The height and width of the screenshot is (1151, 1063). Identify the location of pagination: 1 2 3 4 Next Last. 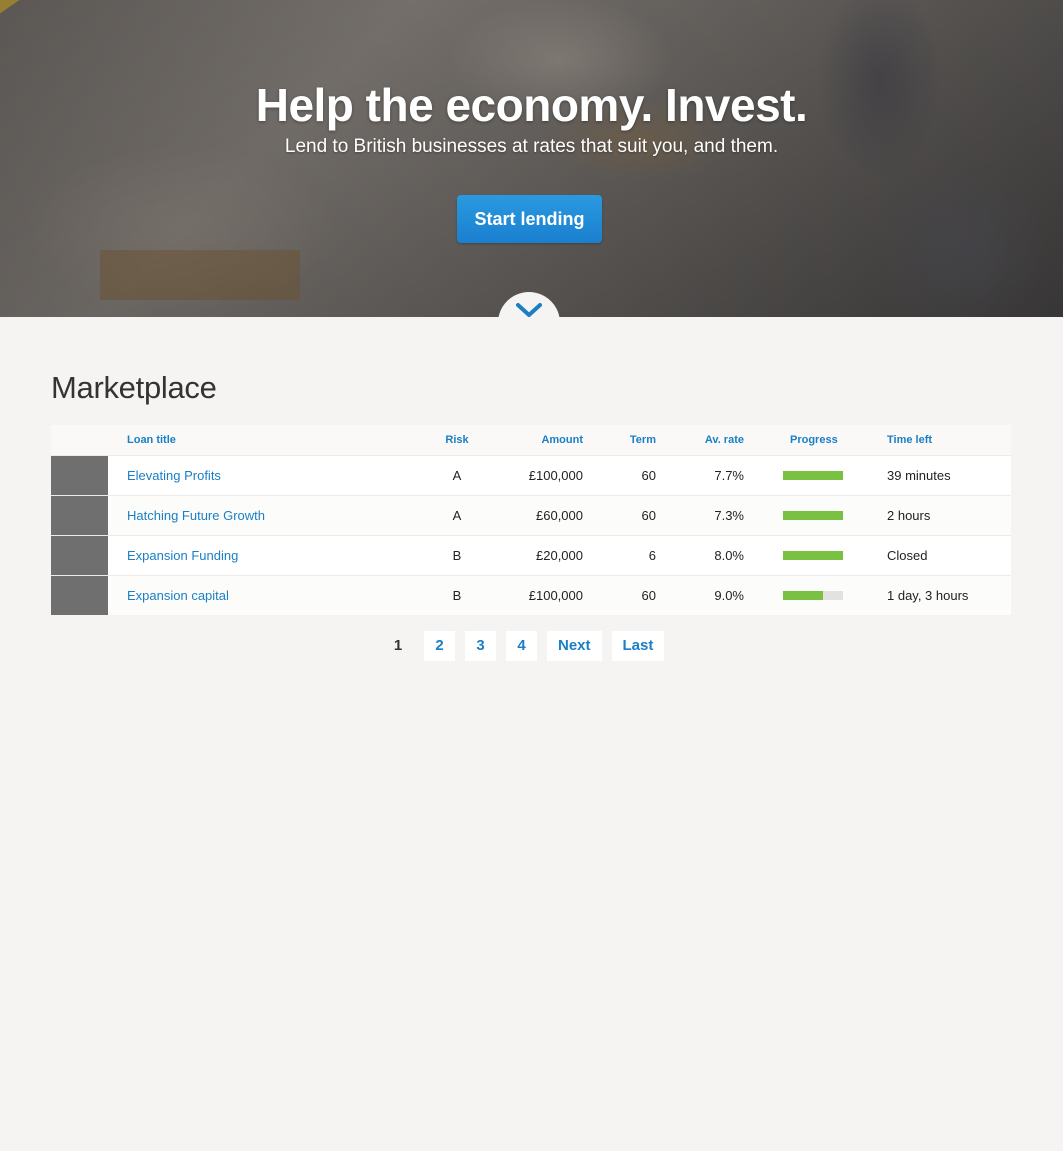
(523, 646).